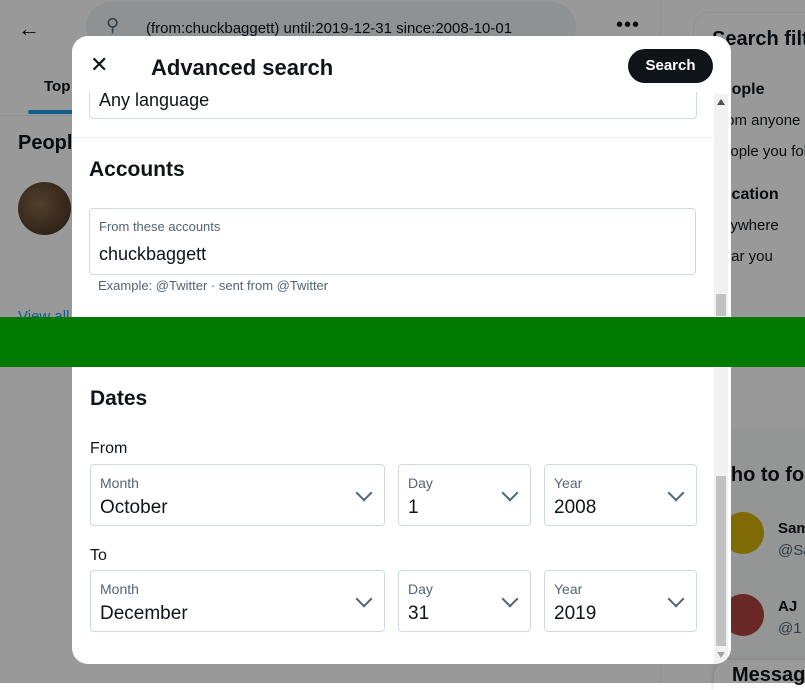  I want to click on to-year-select: Year 2019, so click(620, 601).